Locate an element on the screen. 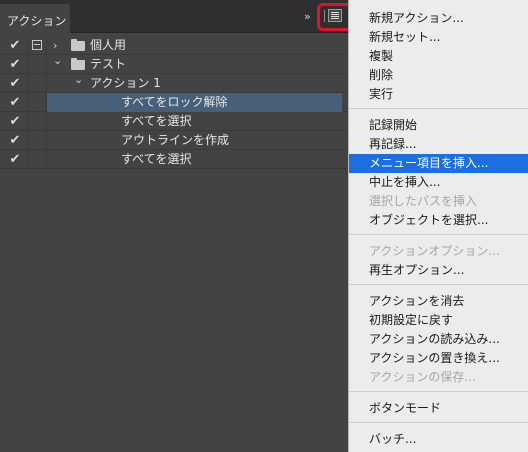  menu-item: 選択したパスを挿入 is located at coordinates (423, 201).